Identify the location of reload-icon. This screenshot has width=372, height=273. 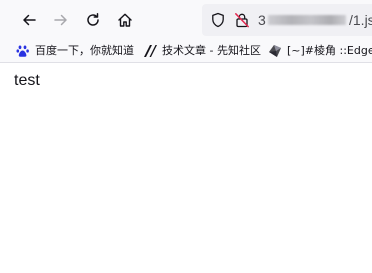
(93, 19).